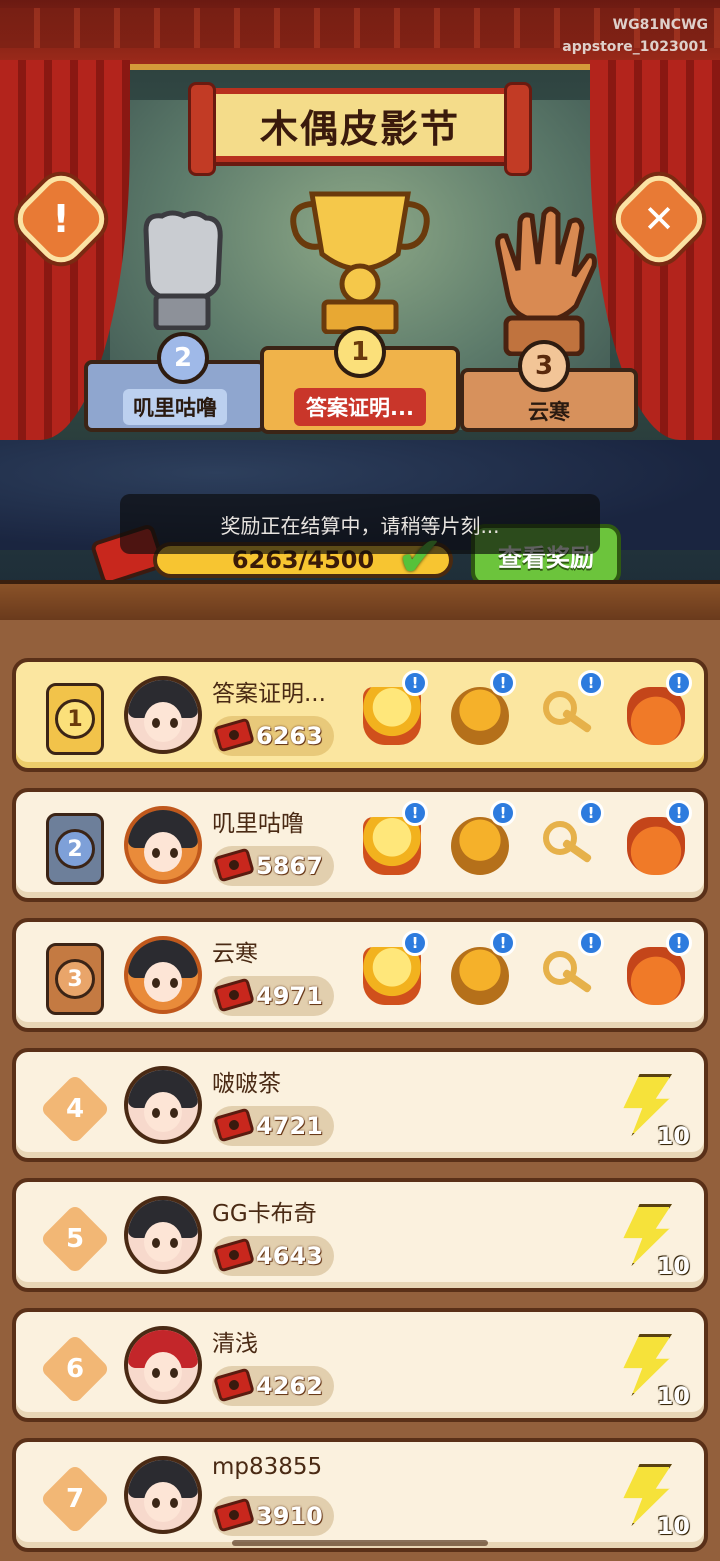 The width and height of the screenshot is (720, 1561). I want to click on gold-trophy-icon, so click(360, 262).